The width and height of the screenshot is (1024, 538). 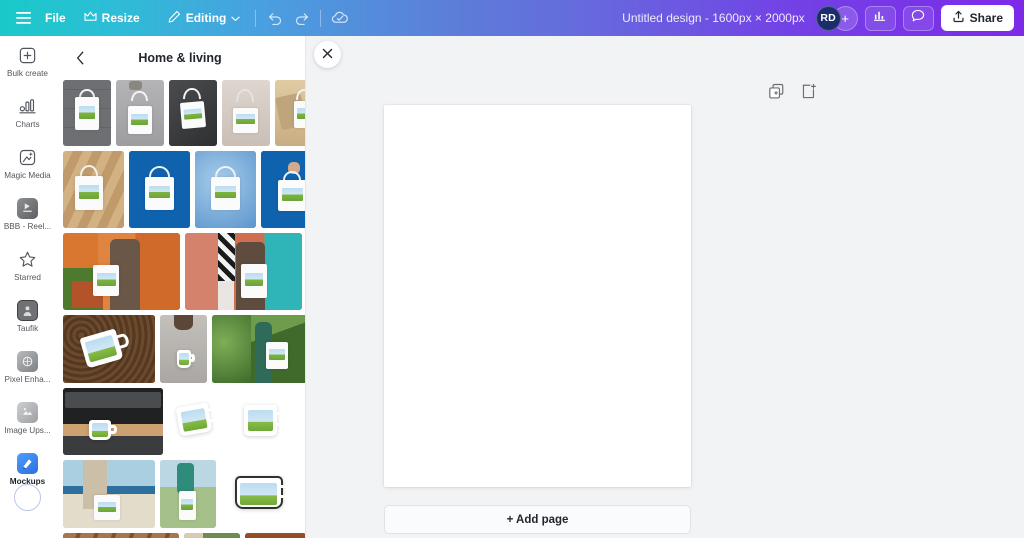 What do you see at coordinates (27, 73) in the screenshot?
I see `sidebar-item-label: Bulk create` at bounding box center [27, 73].